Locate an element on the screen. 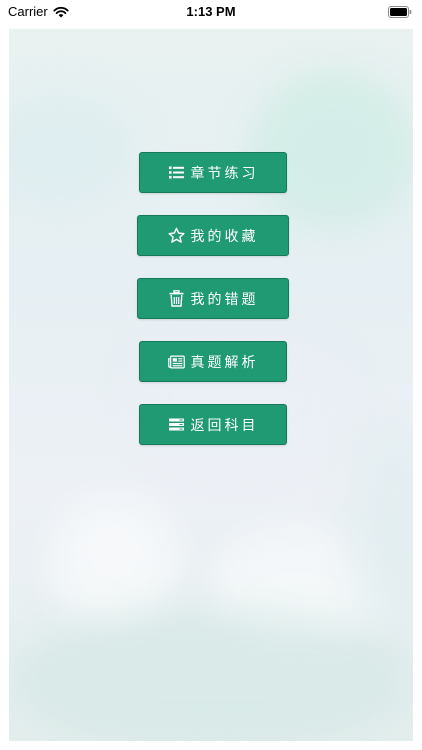  exam-analysis-button: 真题解析 is located at coordinates (213, 361).